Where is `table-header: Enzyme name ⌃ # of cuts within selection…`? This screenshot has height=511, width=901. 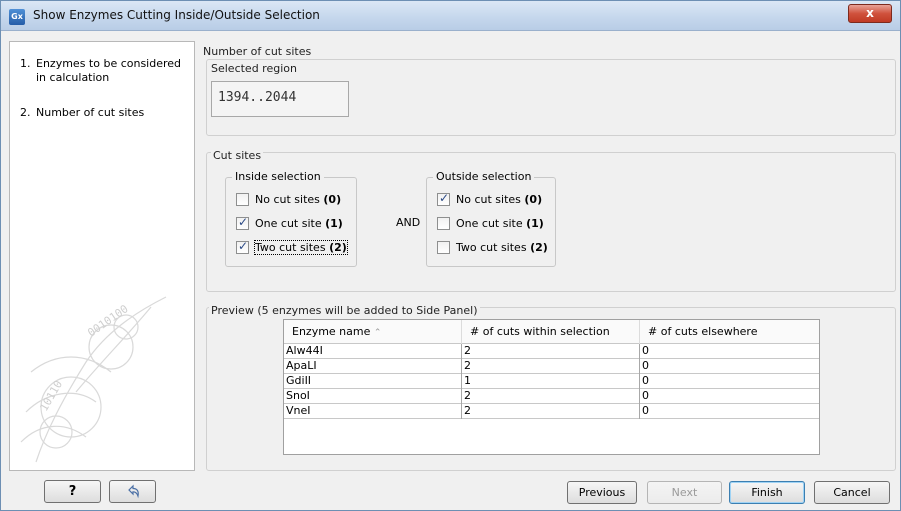 table-header: Enzyme name ⌃ # of cuts within selection… is located at coordinates (551, 332).